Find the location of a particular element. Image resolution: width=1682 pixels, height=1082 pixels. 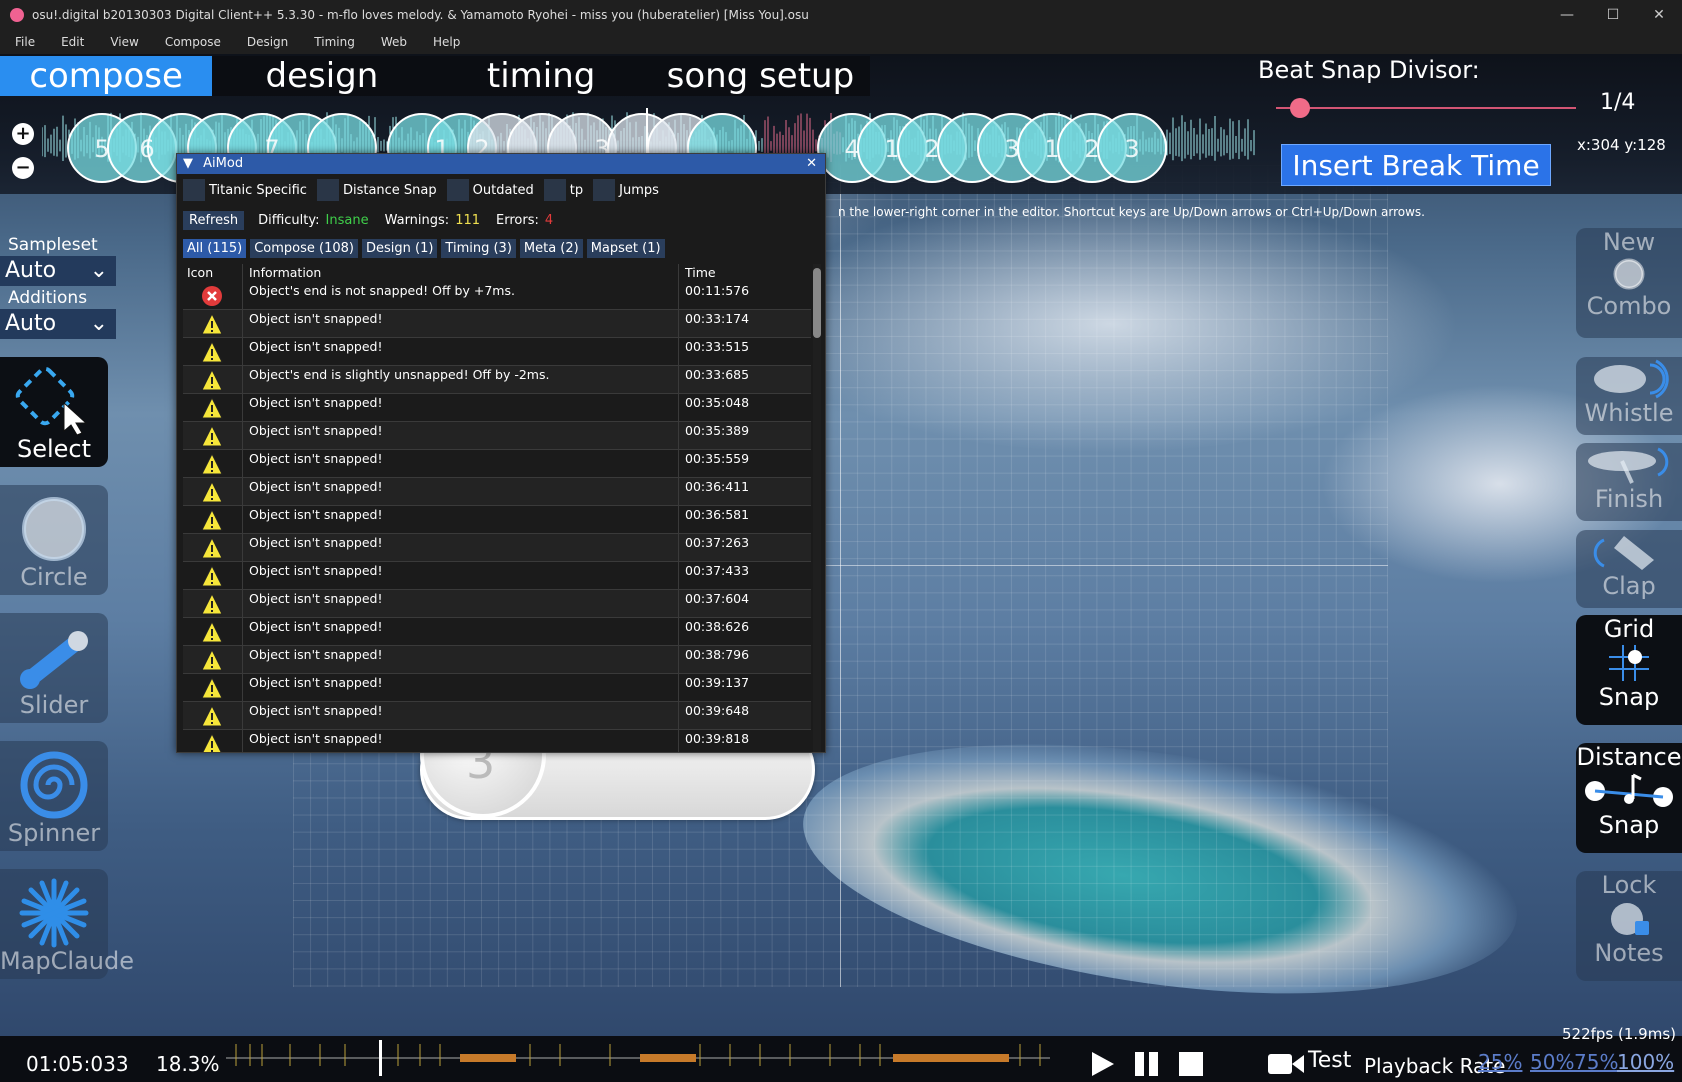

rate-25: 25% is located at coordinates (1500, 1062).